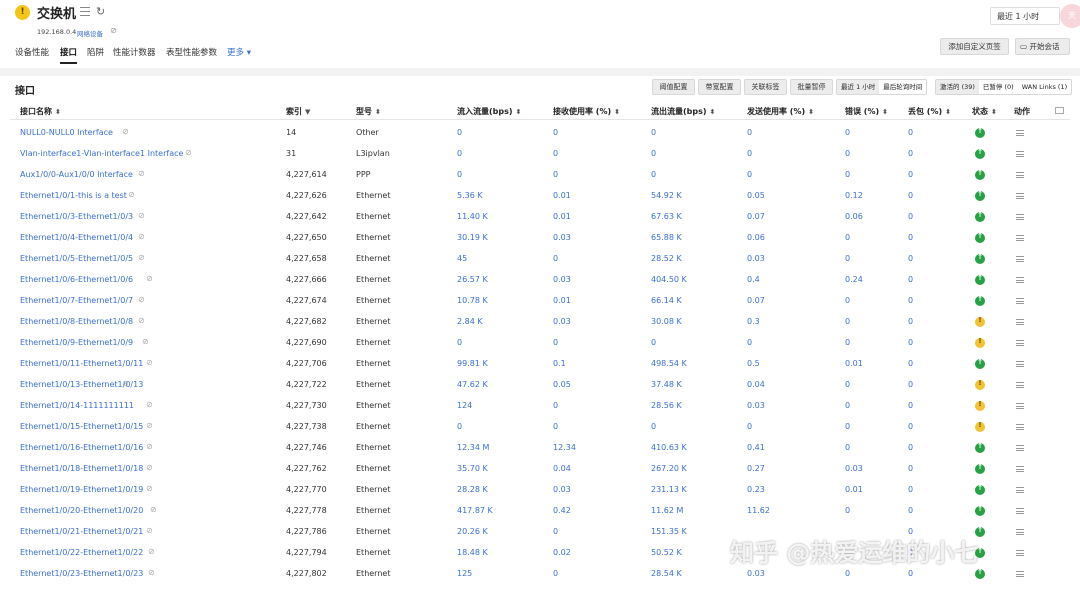 This screenshot has height=593, width=1080. I want to click on column-settings-icon, so click(1059, 110).